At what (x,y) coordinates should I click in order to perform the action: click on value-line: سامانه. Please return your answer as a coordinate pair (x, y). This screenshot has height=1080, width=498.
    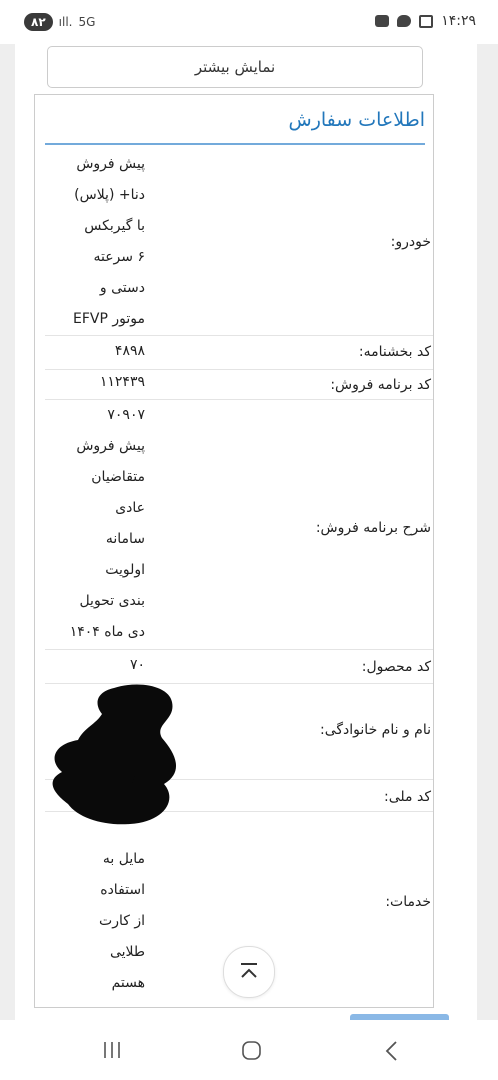
    Looking at the image, I should click on (125, 539).